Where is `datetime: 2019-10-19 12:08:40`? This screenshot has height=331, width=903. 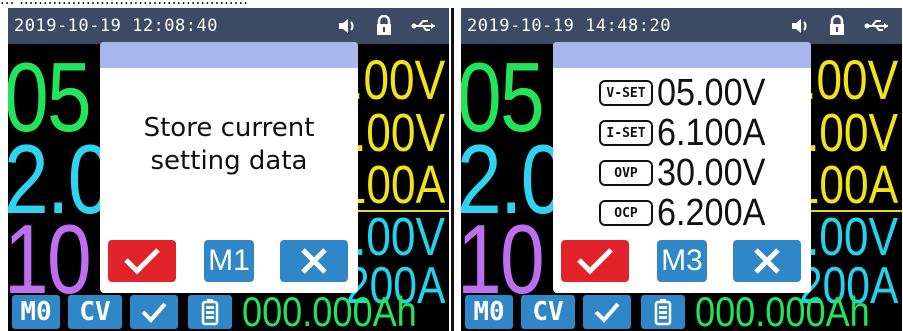 datetime: 2019-10-19 12:08:40 is located at coordinates (116, 26).